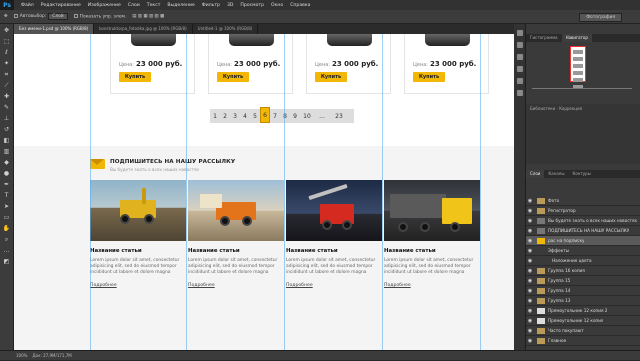 Image resolution: width=640 pixels, height=361 pixels. I want to click on tab-paths: Контуры, so click(581, 174).